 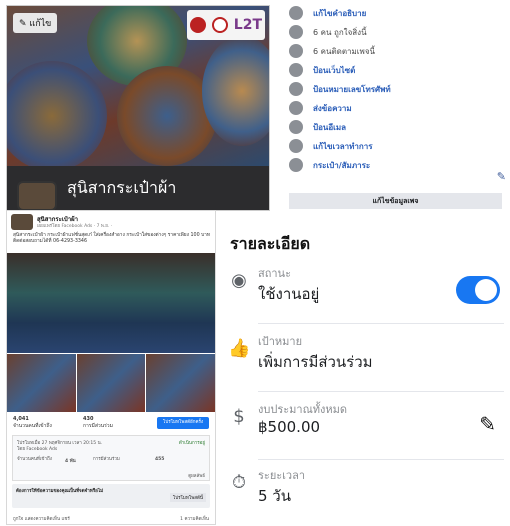 What do you see at coordinates (332, 108) in the screenshot?
I see `info-row-label: ส่งข้อความ` at bounding box center [332, 108].